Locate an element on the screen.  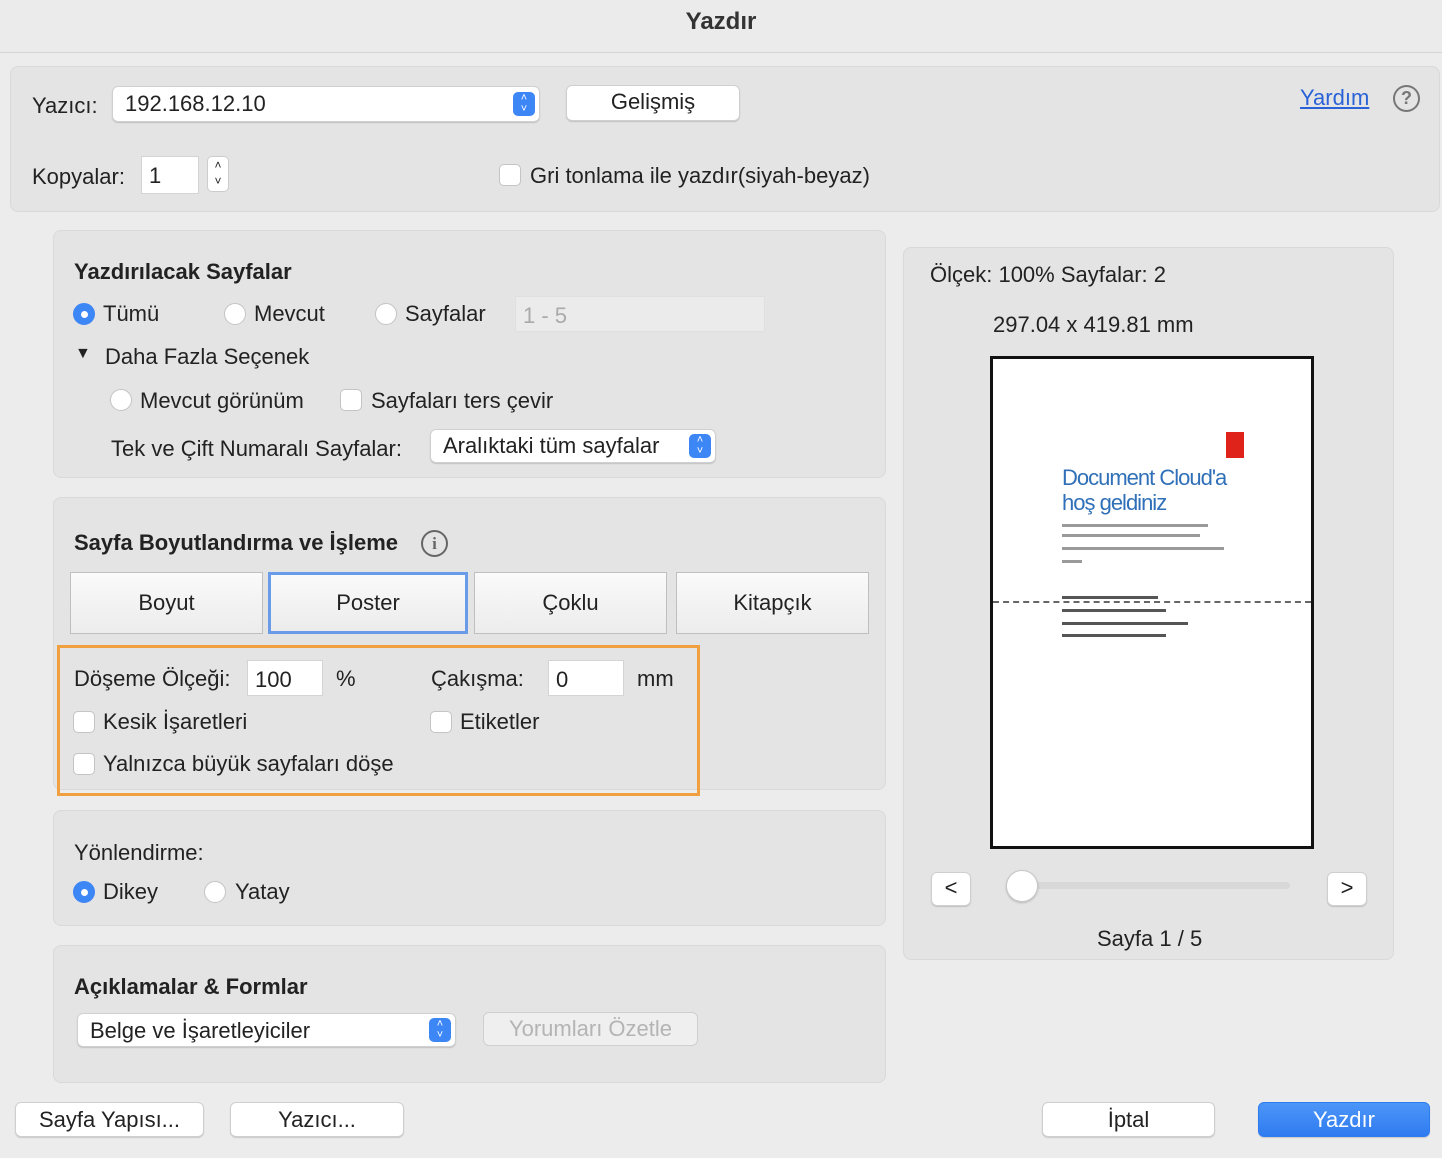
radio-portrait is located at coordinates (84, 892).